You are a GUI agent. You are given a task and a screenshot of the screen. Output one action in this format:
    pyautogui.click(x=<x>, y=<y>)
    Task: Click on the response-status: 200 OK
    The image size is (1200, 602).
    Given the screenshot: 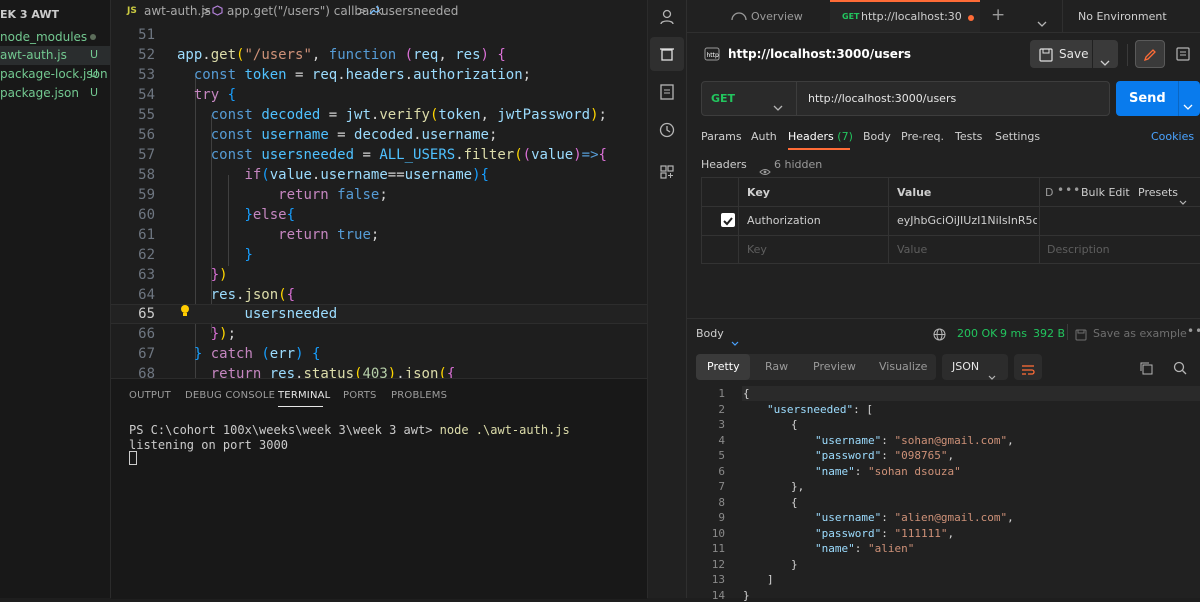 What is the action you would take?
    pyautogui.click(x=977, y=333)
    